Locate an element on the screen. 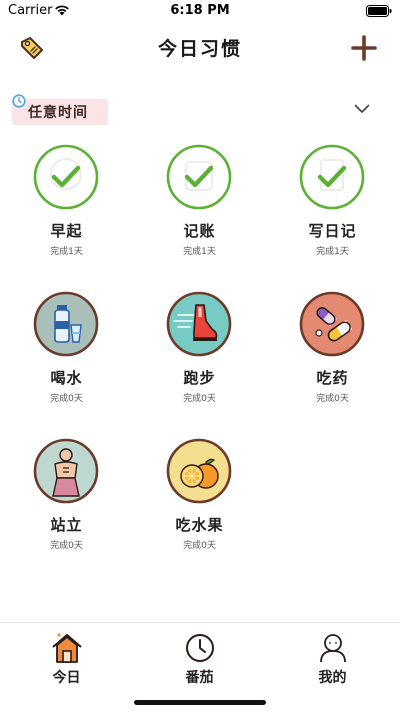 The width and height of the screenshot is (400, 712). tab-label: 番茄 is located at coordinates (199, 678).